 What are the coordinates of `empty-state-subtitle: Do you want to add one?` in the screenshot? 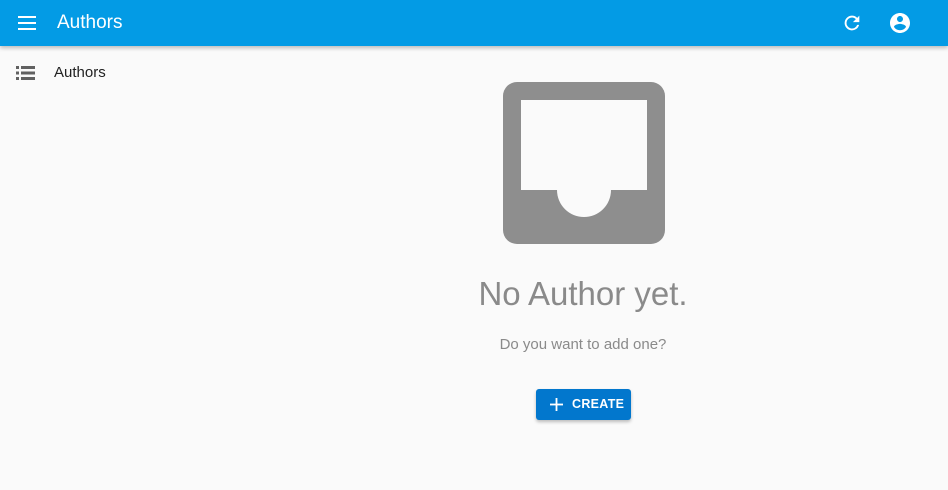 It's located at (583, 344).